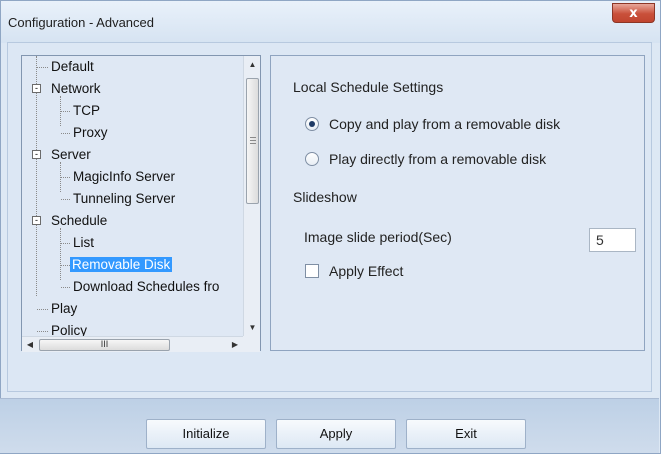  I want to click on exit-button: Exit, so click(466, 434).